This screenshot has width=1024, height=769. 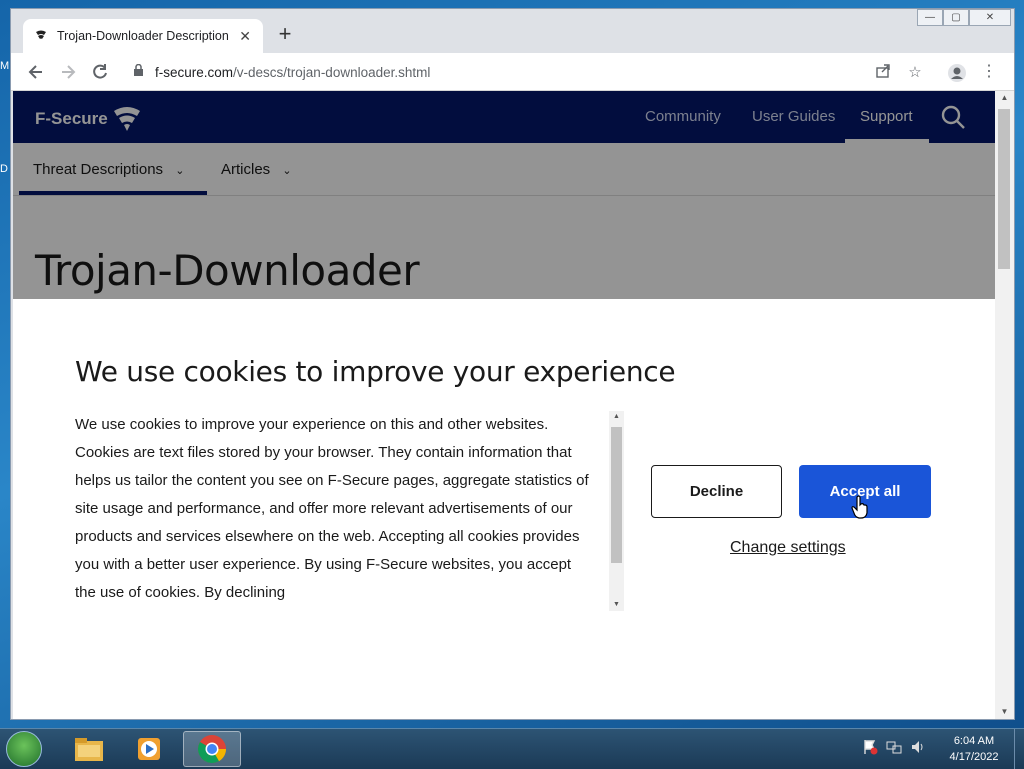 What do you see at coordinates (956, 17) in the screenshot?
I see `maximize-button: ▢` at bounding box center [956, 17].